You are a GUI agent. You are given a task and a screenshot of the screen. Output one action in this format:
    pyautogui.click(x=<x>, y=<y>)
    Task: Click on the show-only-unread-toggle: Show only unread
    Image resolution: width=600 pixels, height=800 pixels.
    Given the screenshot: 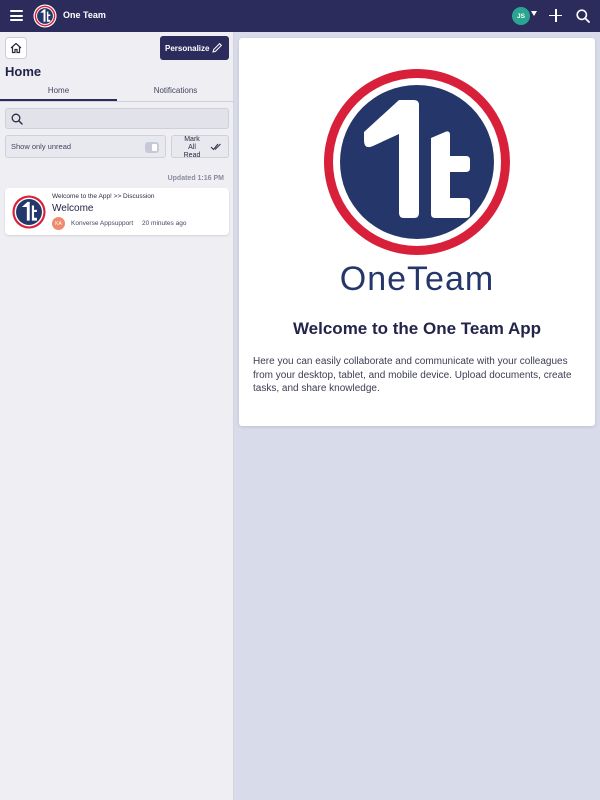 What is the action you would take?
    pyautogui.click(x=85, y=146)
    